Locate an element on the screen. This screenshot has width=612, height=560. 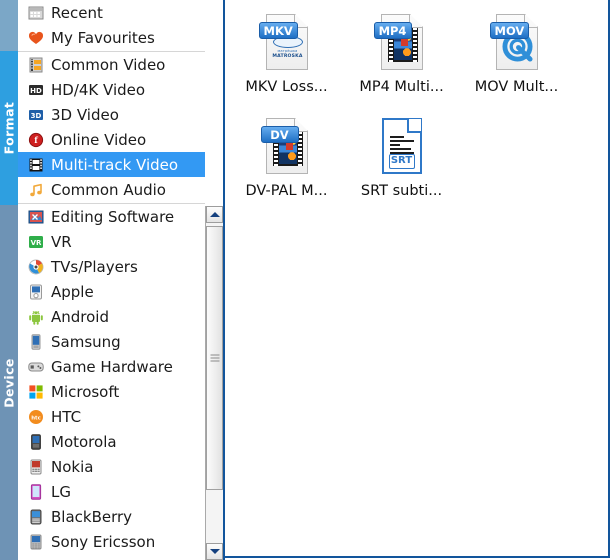
scroll-up-arrow is located at coordinates (214, 214).